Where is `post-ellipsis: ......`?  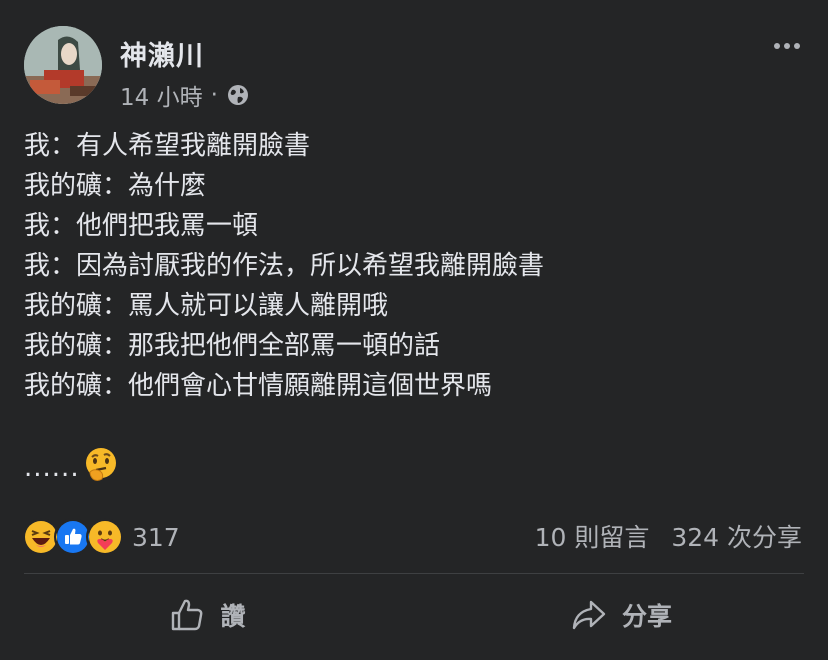 post-ellipsis: ...... is located at coordinates (52, 468).